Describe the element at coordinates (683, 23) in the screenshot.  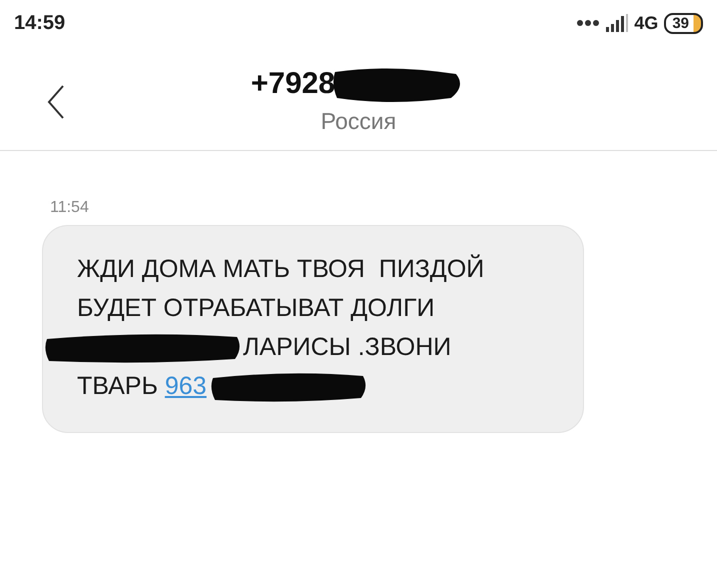
I see `battery-level: 39` at that location.